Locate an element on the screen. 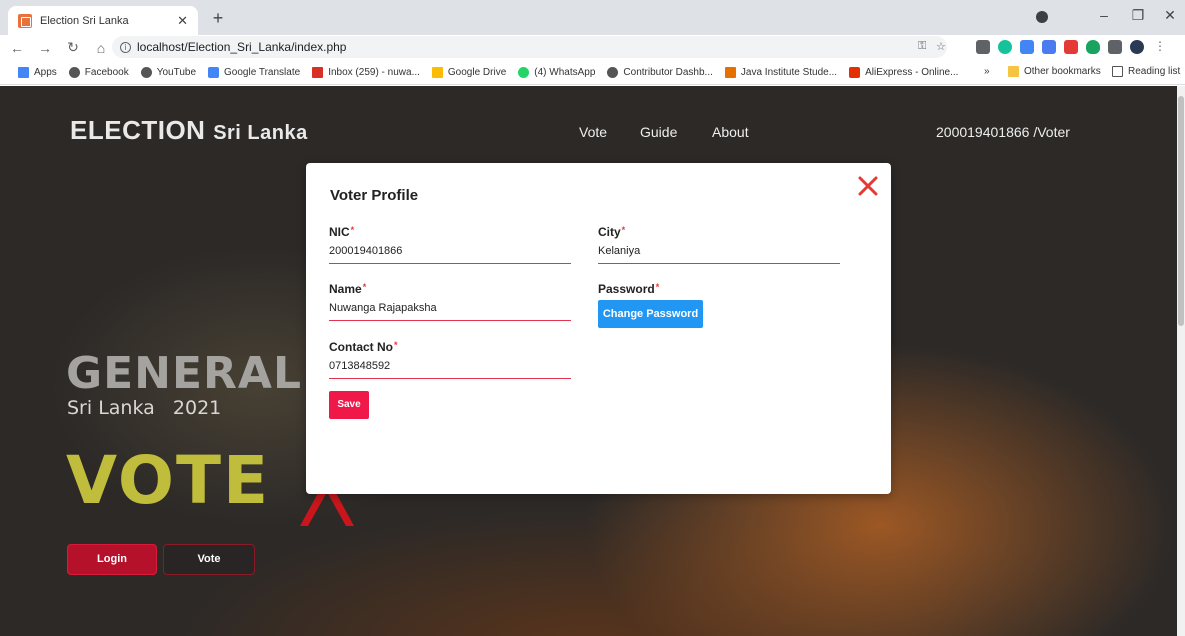 This screenshot has height=636, width=1185. scrollbar-thumb is located at coordinates (1181, 211).